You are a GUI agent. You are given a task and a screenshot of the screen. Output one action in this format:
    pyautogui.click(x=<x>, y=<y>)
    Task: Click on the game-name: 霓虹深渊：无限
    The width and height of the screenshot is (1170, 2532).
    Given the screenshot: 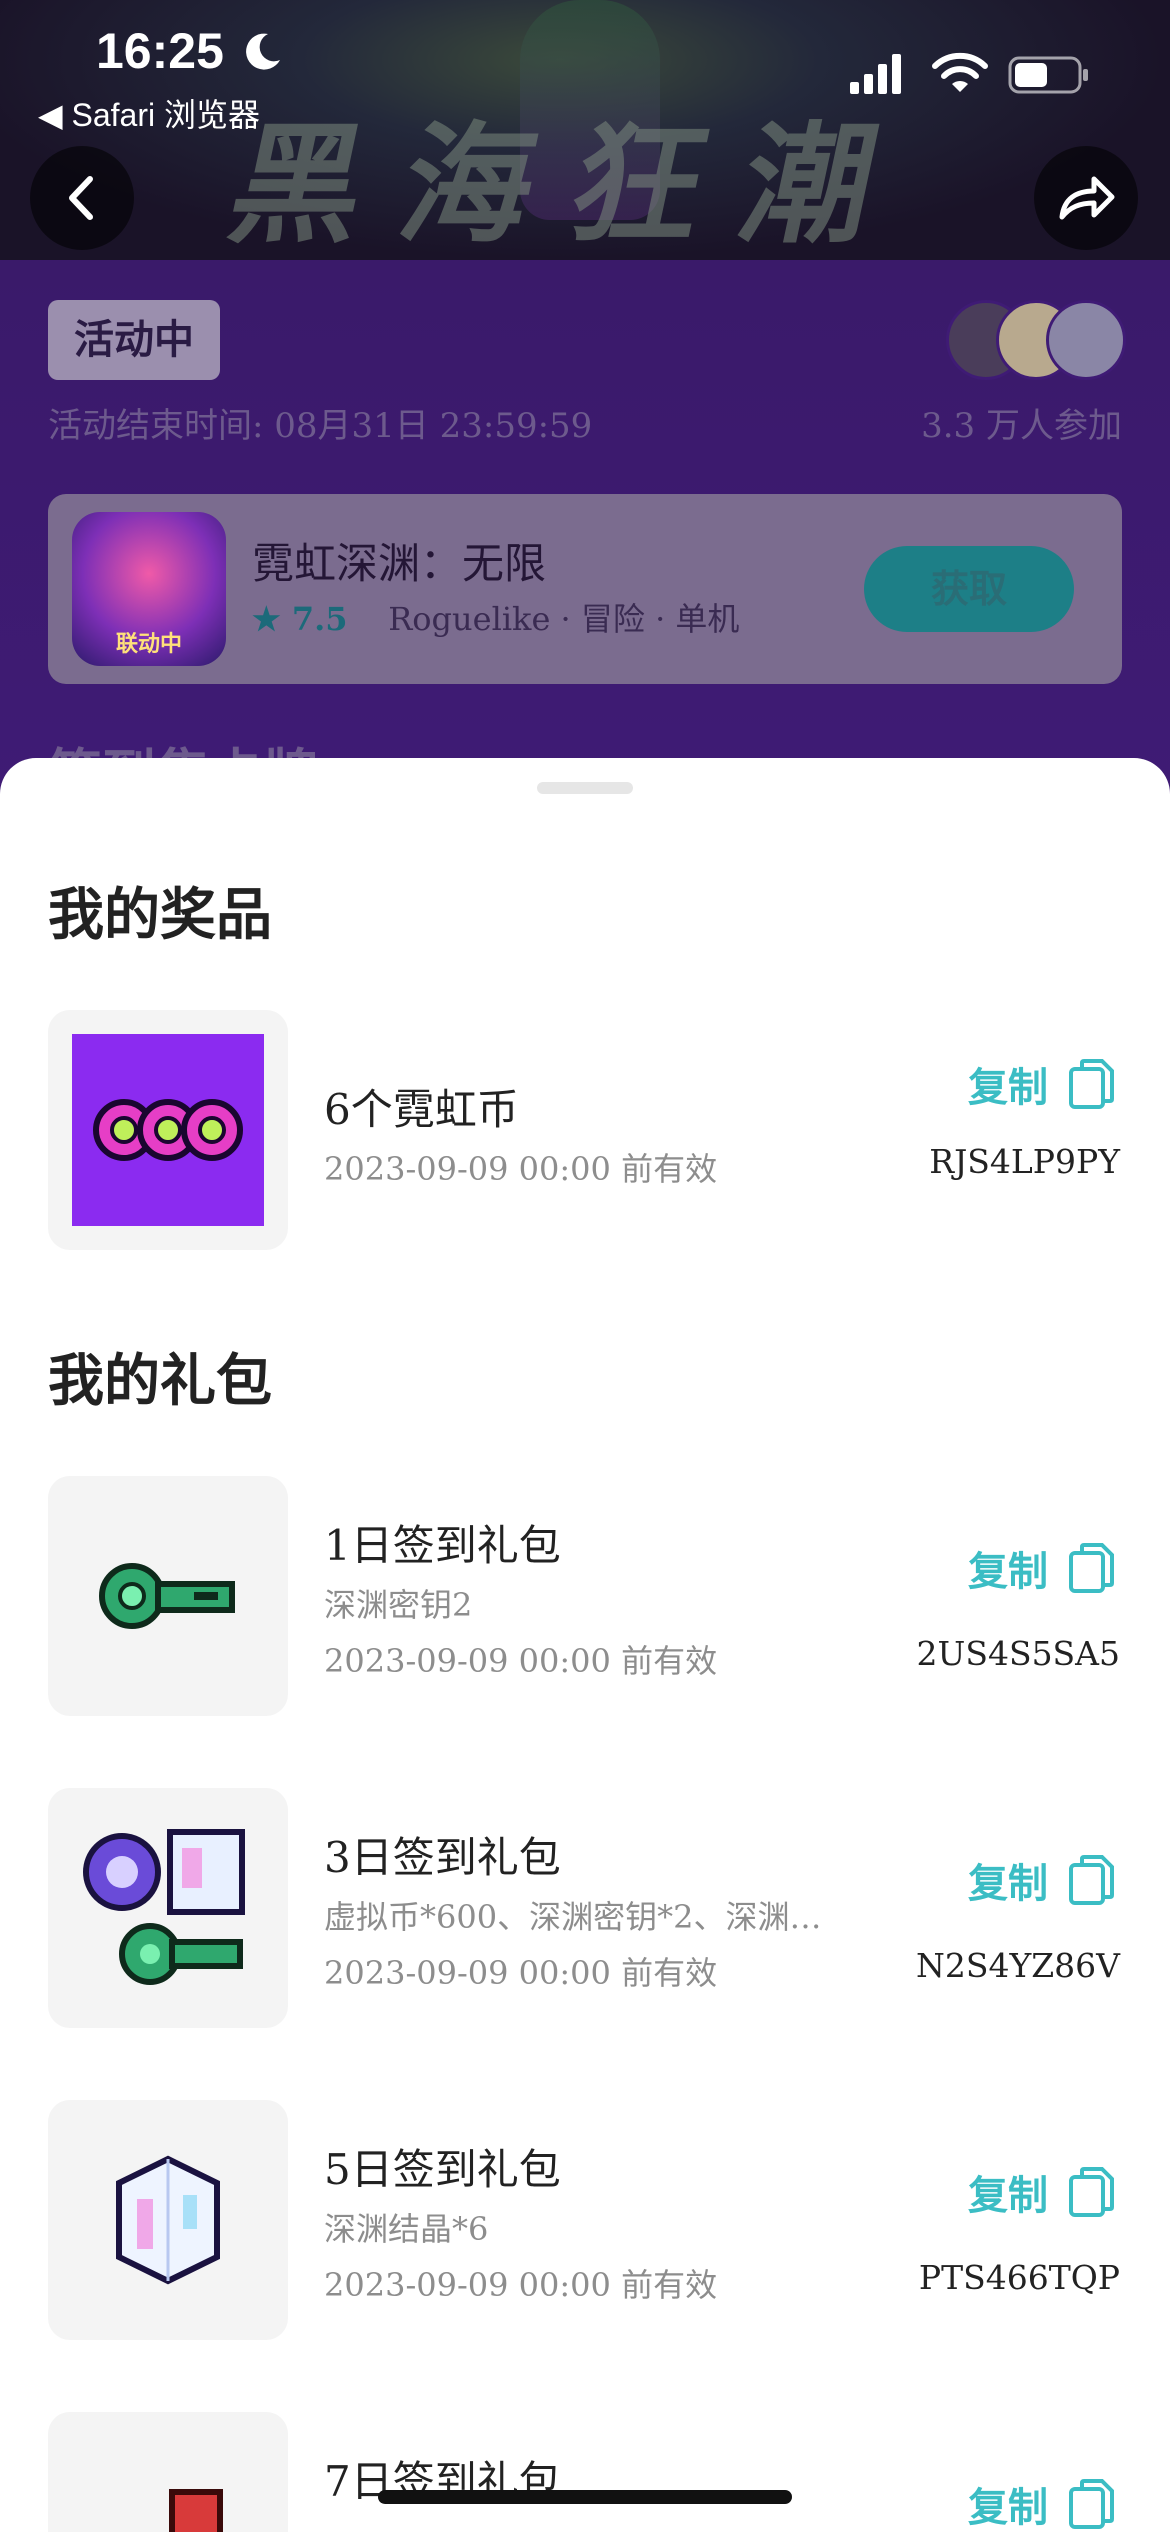 What is the action you would take?
    pyautogui.click(x=399, y=563)
    